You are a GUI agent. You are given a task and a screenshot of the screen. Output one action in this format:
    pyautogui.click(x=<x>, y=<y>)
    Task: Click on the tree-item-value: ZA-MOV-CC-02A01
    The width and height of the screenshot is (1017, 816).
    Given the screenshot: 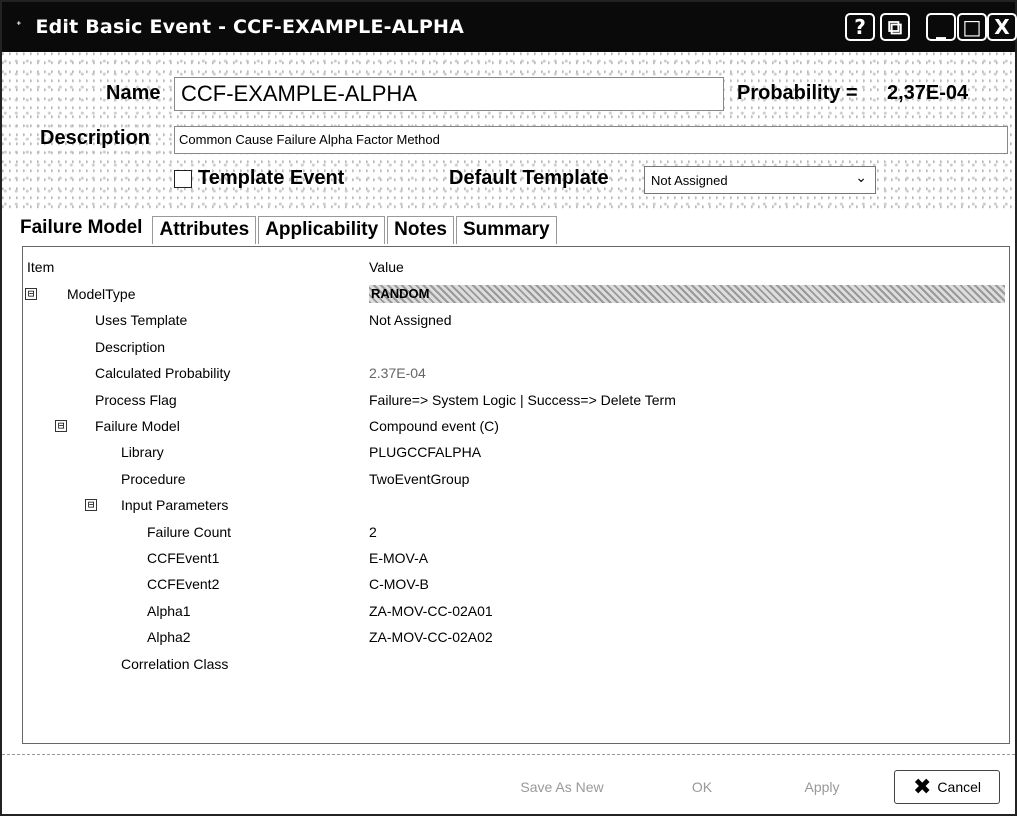 What is the action you would take?
    pyautogui.click(x=431, y=611)
    